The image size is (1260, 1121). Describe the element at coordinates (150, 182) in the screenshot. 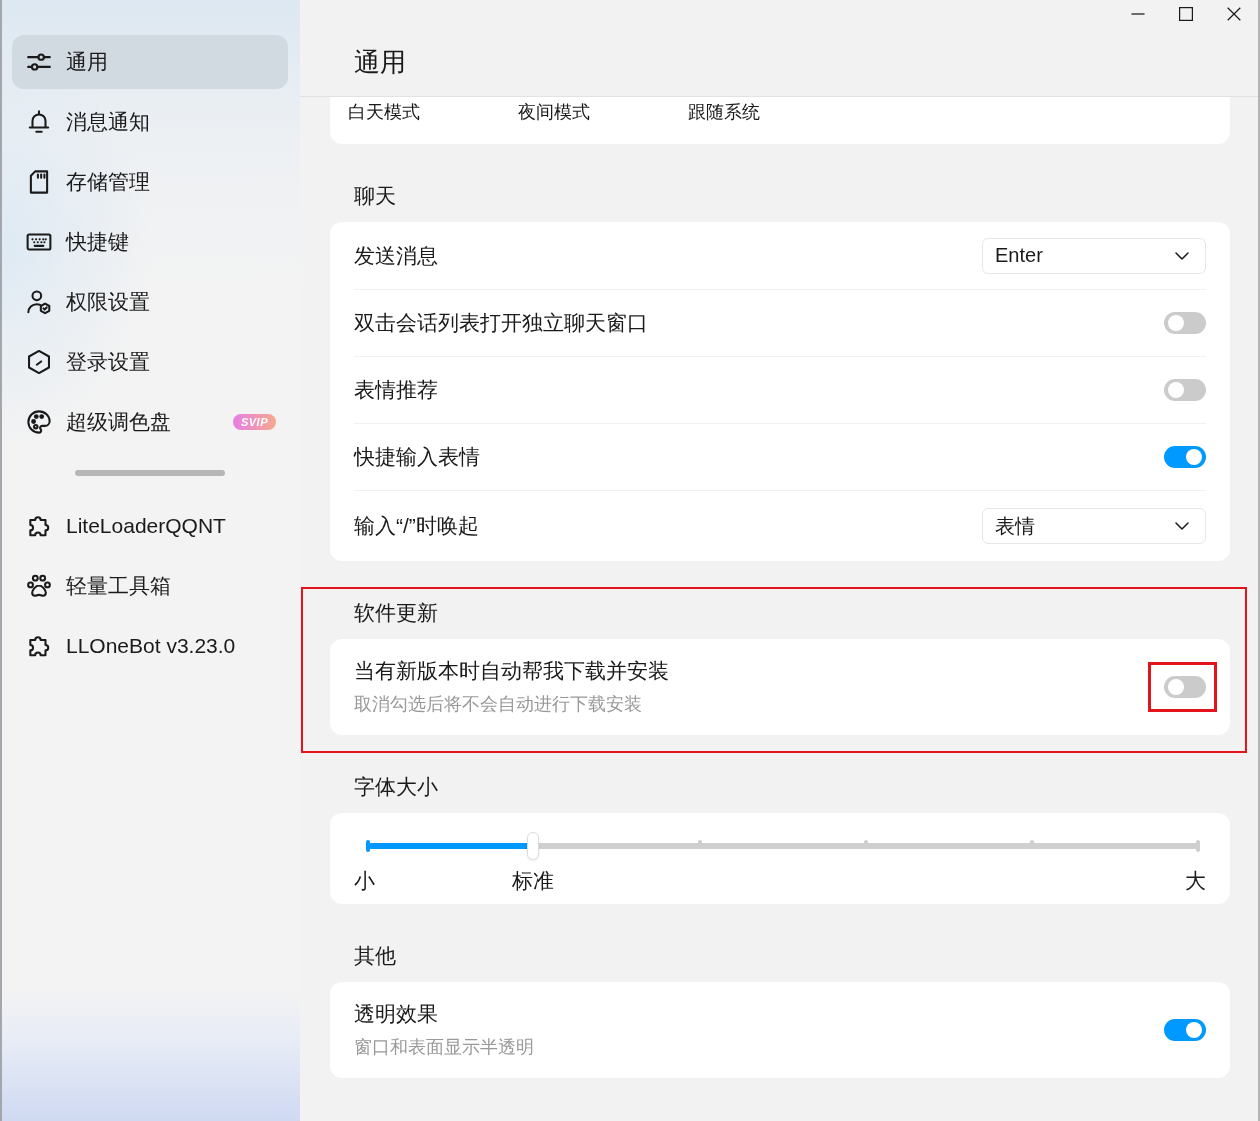

I see `sidebar-item: 存储管理` at that location.